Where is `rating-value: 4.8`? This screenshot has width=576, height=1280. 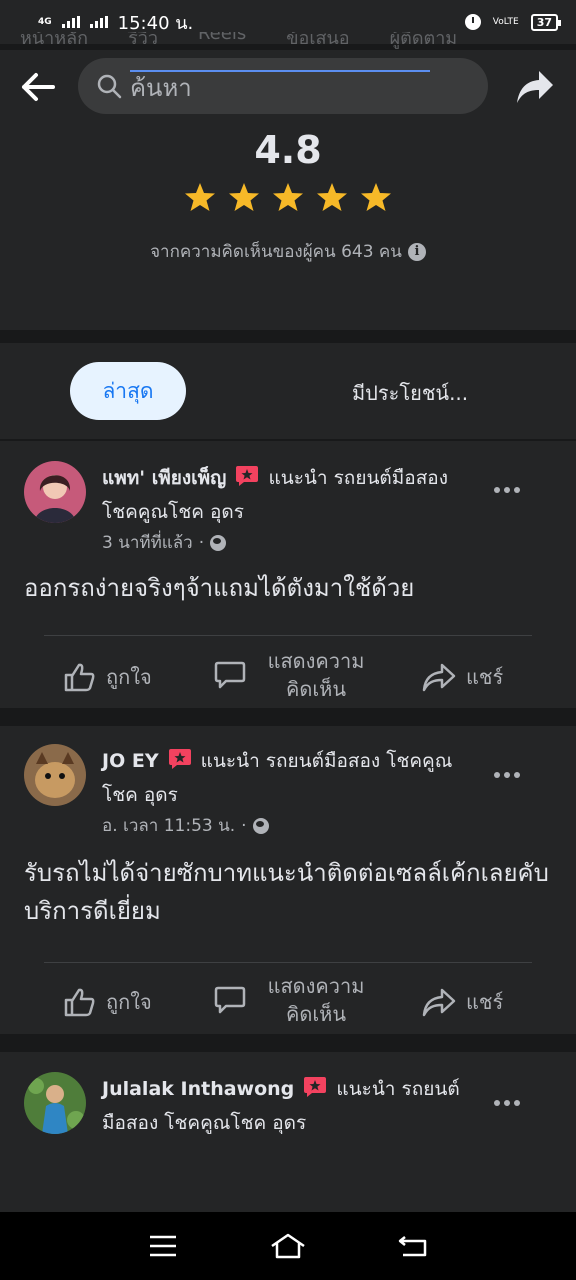 rating-value: 4.8 is located at coordinates (288, 150).